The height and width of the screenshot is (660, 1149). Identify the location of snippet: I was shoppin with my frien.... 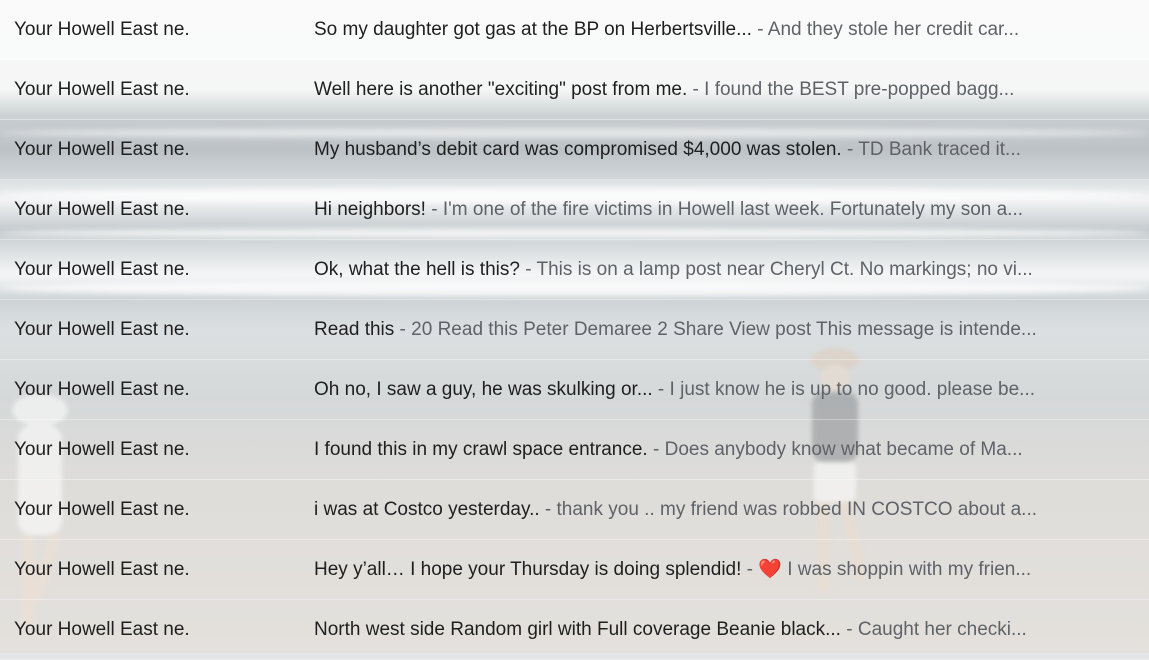
(906, 569).